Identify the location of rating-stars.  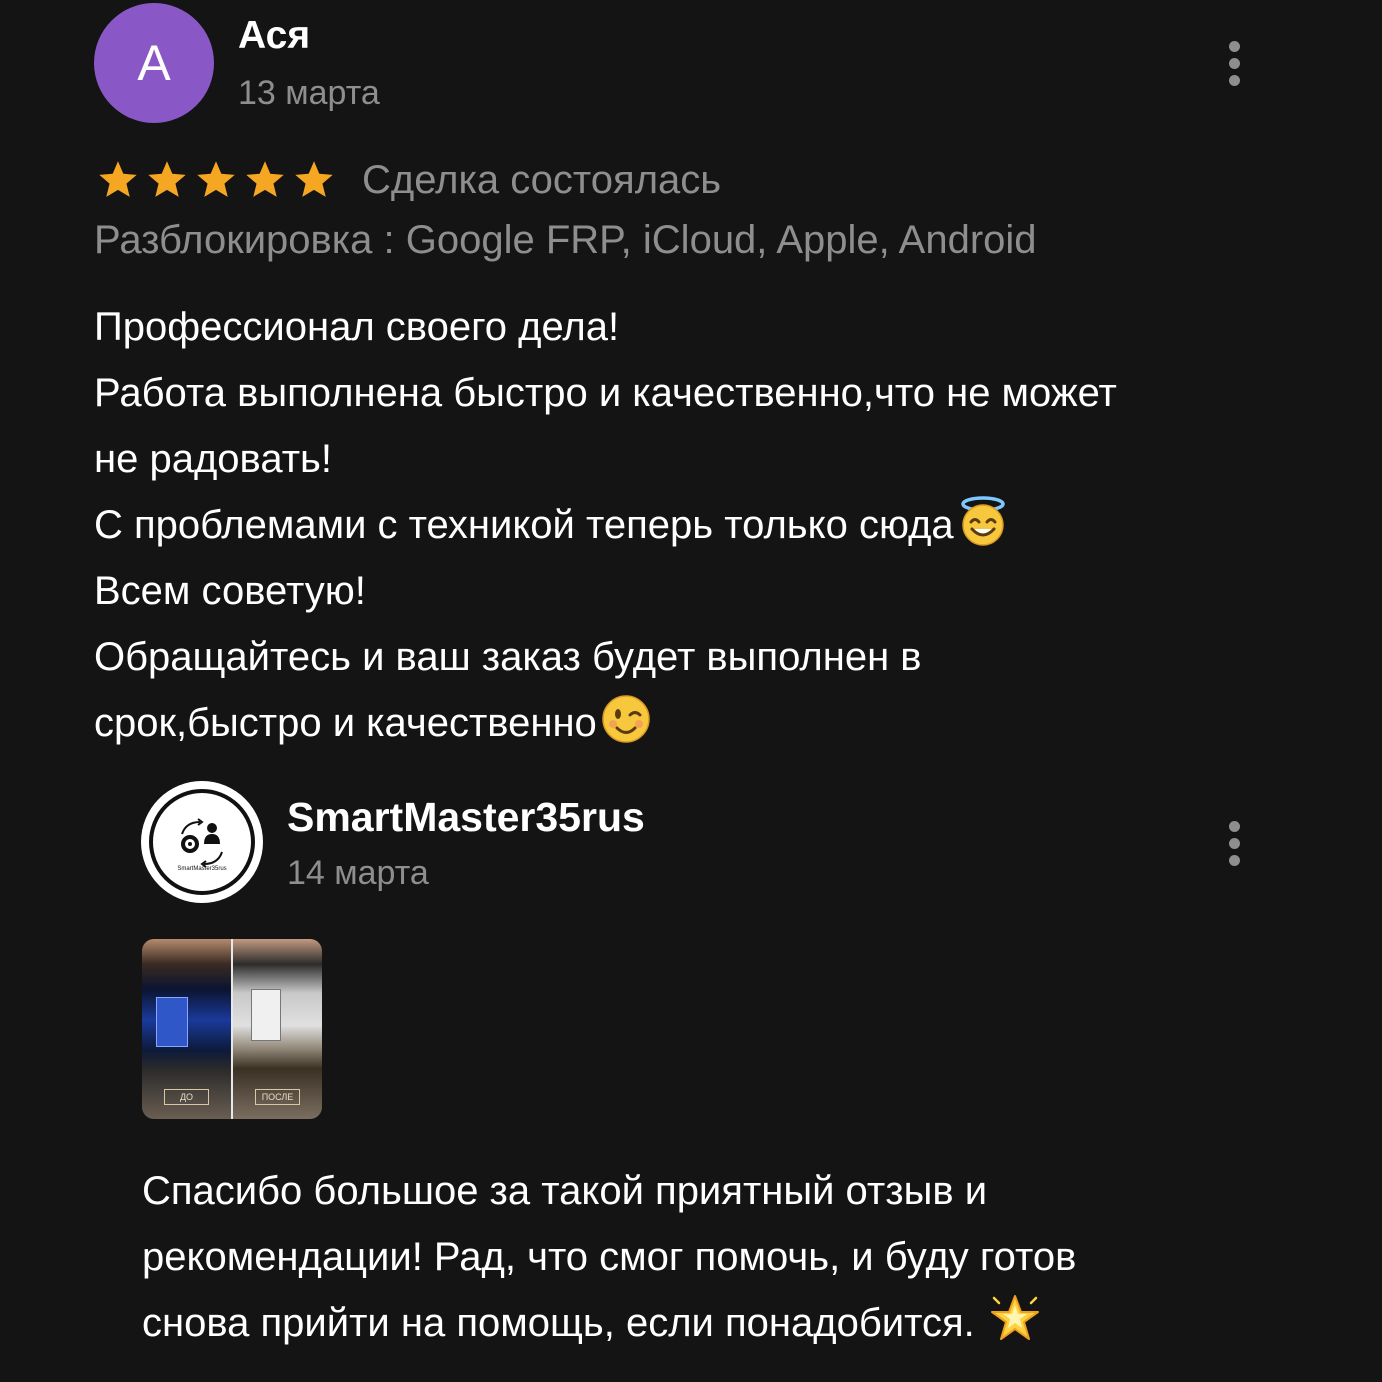
(216, 180).